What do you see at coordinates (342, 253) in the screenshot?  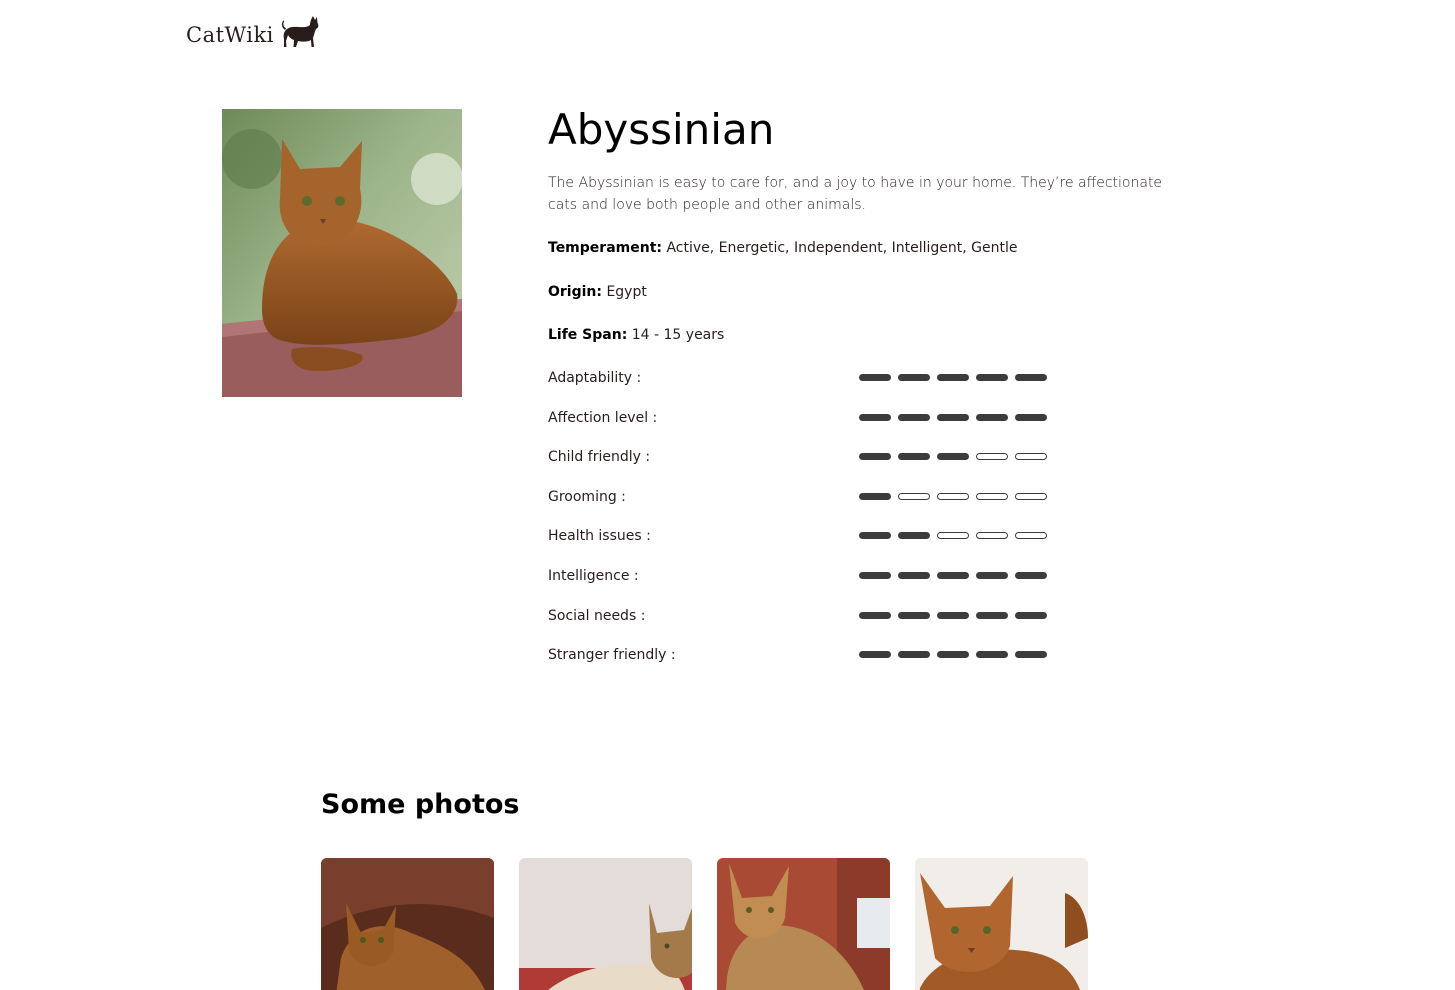 I see `breed-main-photo` at bounding box center [342, 253].